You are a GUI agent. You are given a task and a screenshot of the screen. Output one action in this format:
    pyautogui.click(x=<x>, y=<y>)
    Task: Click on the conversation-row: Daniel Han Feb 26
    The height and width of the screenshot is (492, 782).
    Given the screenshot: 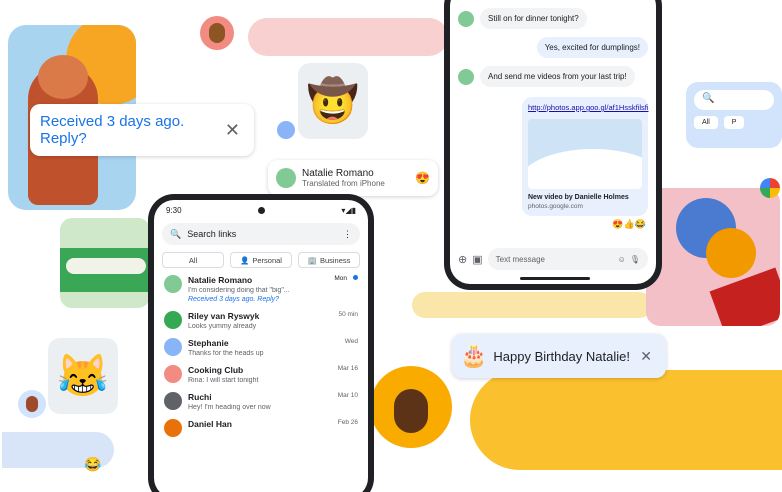 What is the action you would take?
    pyautogui.click(x=261, y=428)
    